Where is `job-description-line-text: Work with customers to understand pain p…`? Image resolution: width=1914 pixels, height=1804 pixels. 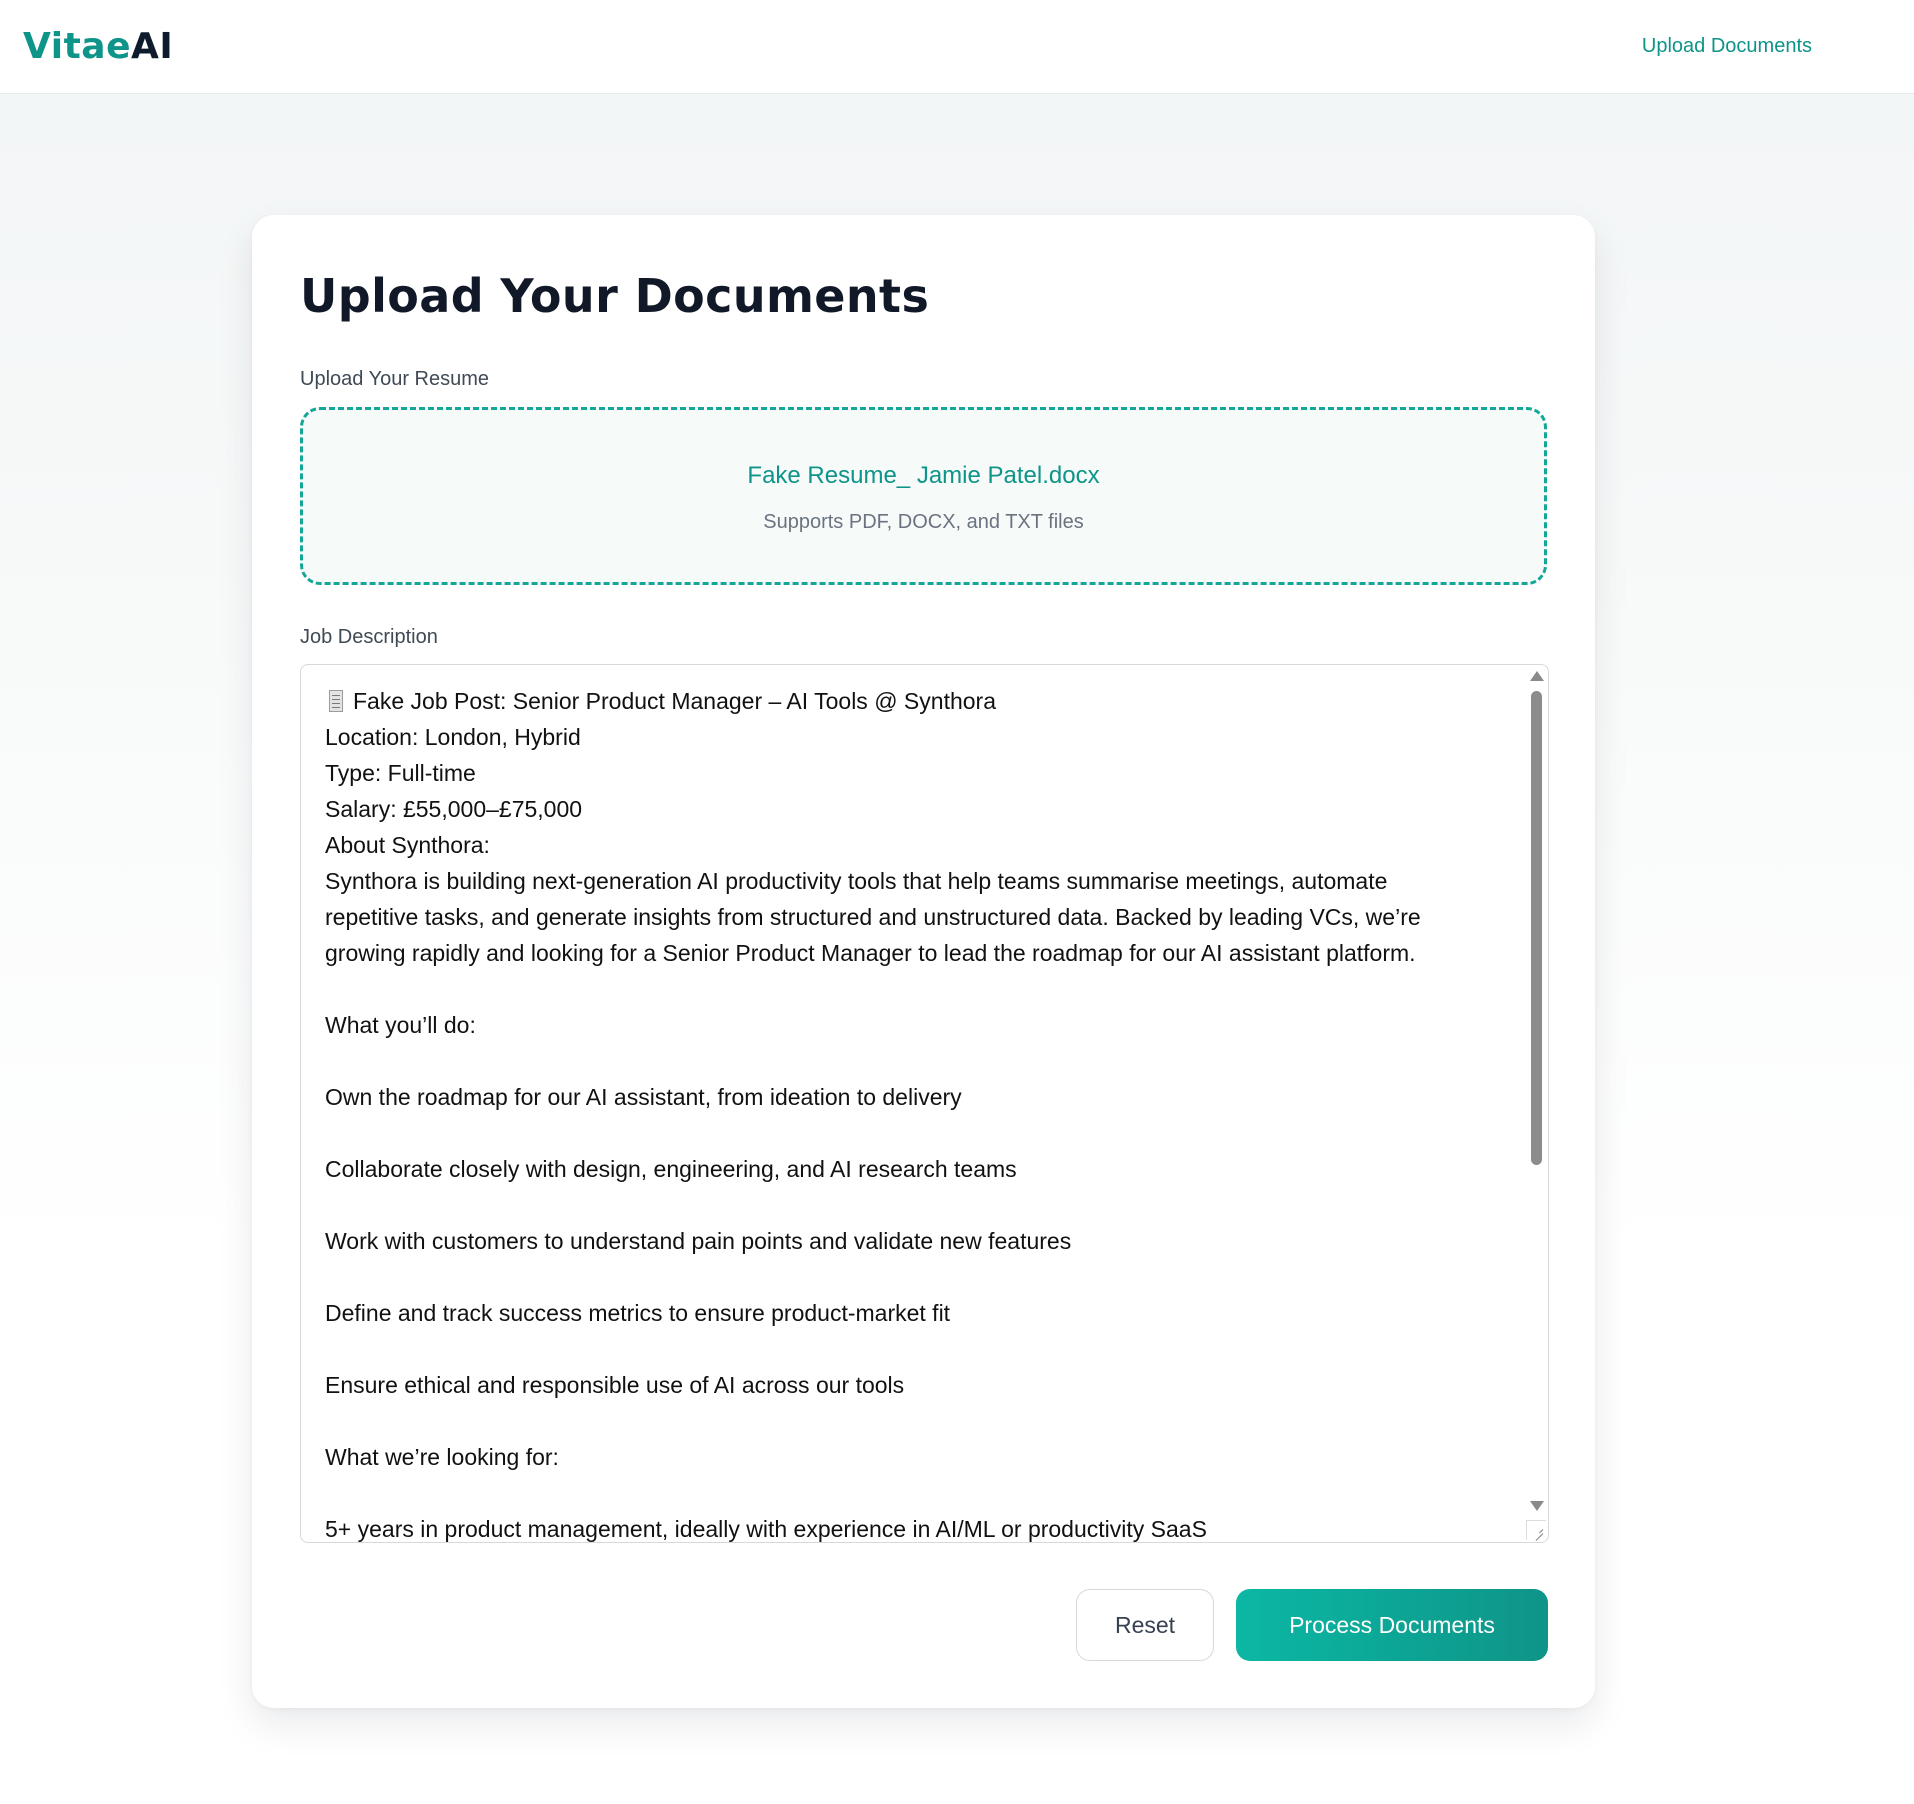 job-description-line-text: Work with customers to understand pain p… is located at coordinates (698, 1241).